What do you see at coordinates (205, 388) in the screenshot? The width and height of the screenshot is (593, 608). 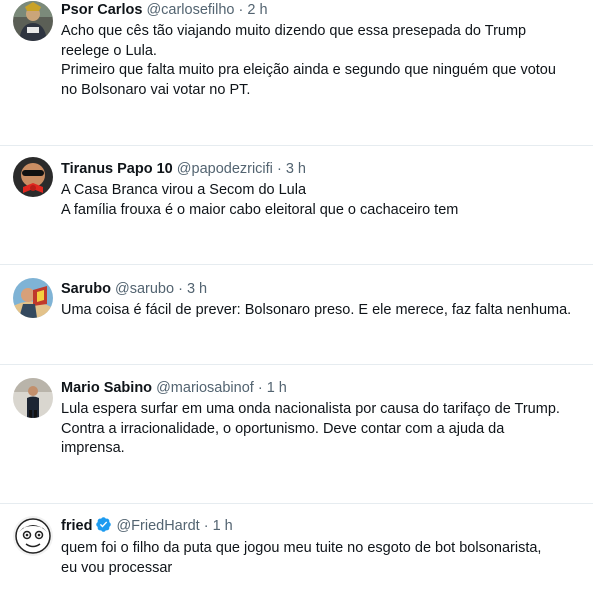 I see `author-handle: @mariosabinof` at bounding box center [205, 388].